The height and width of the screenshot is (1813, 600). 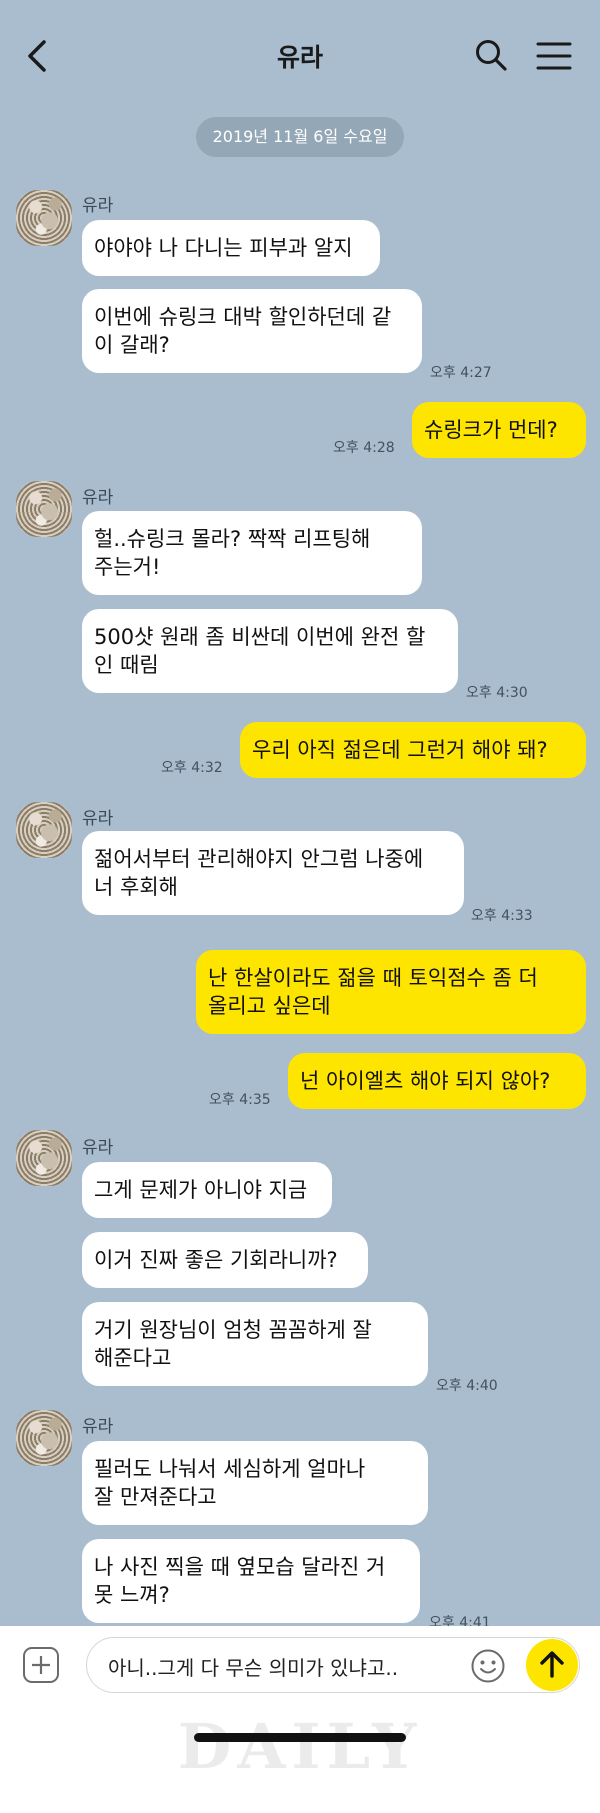 I want to click on message-bubble-outgoing: 넌 아이엘츠 해야 되지 않아?, so click(x=437, y=1081).